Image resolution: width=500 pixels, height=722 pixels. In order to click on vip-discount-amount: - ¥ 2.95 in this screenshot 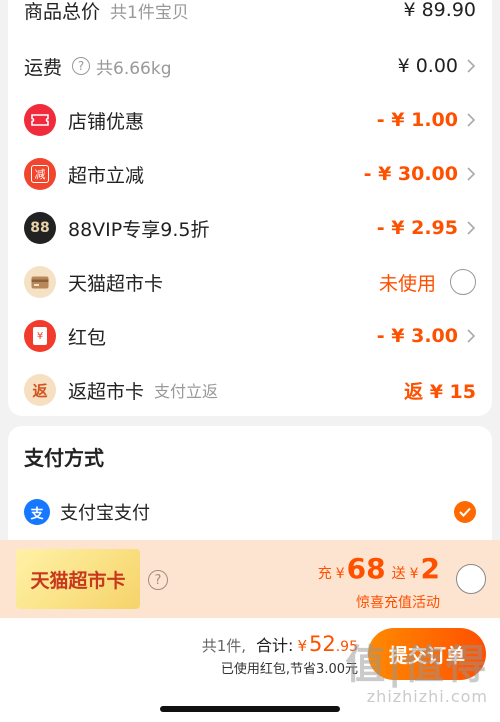, I will do `click(417, 228)`.